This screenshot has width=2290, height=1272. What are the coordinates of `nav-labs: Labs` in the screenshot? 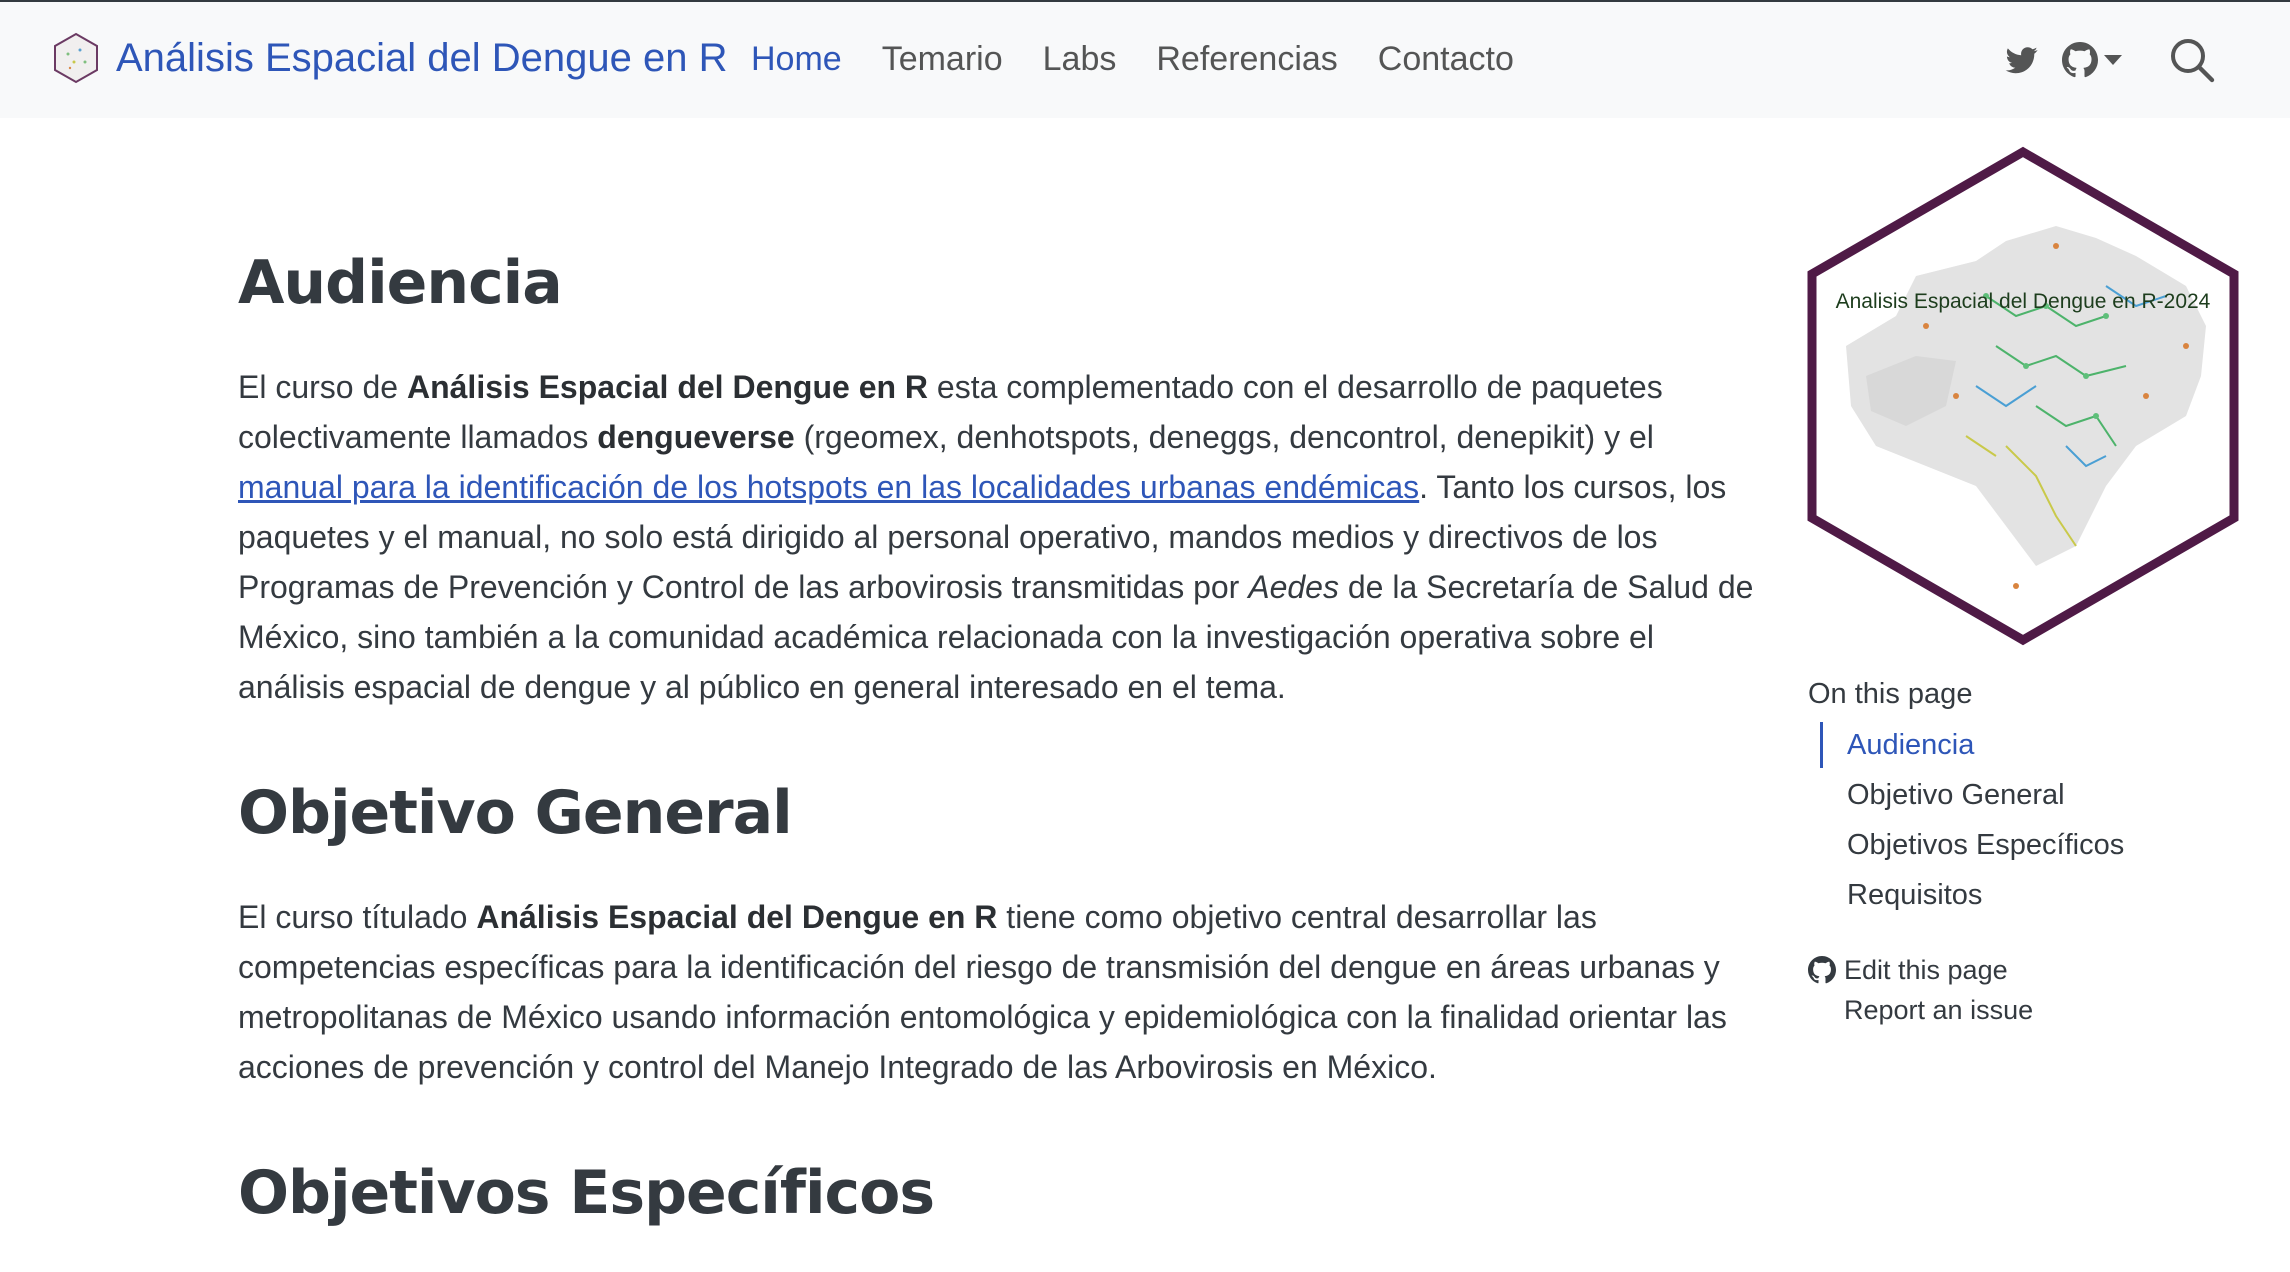 It's located at (1080, 59).